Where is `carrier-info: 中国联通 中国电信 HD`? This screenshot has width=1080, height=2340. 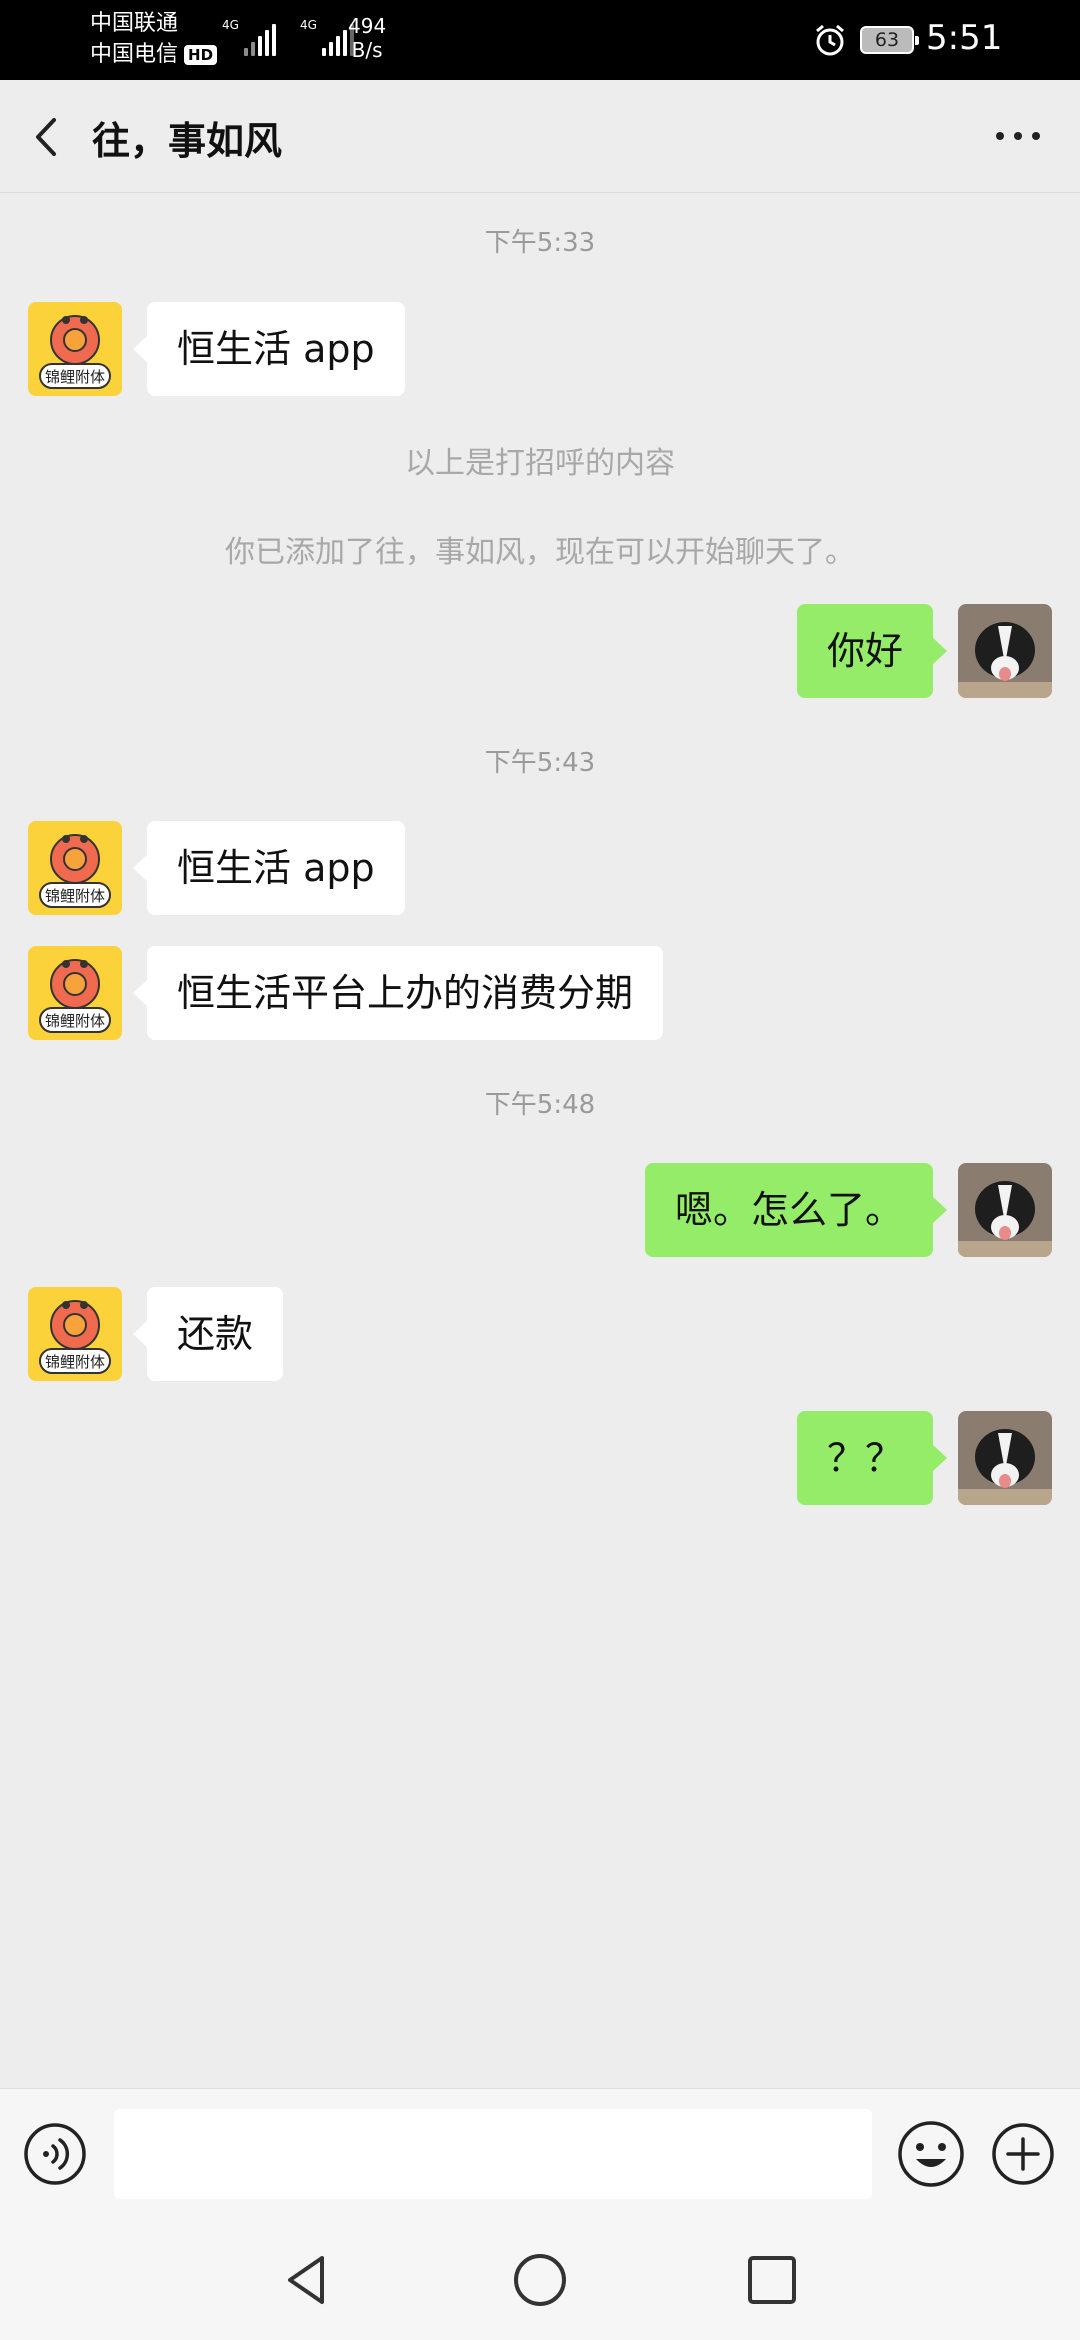
carrier-info: 中国联通 中国电信 HD is located at coordinates (154, 39).